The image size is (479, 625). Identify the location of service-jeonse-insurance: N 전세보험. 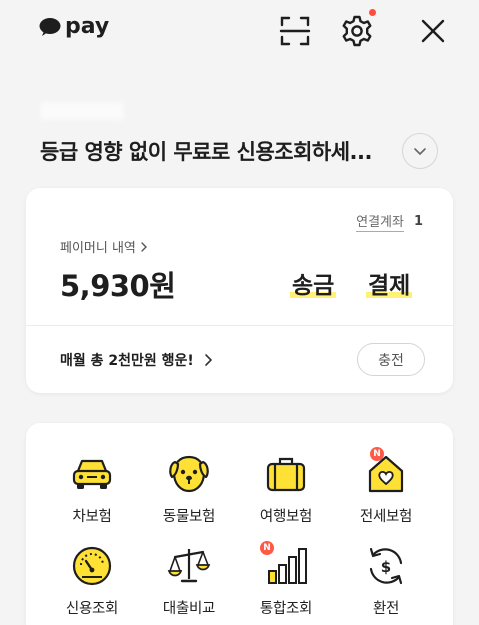
(386, 486).